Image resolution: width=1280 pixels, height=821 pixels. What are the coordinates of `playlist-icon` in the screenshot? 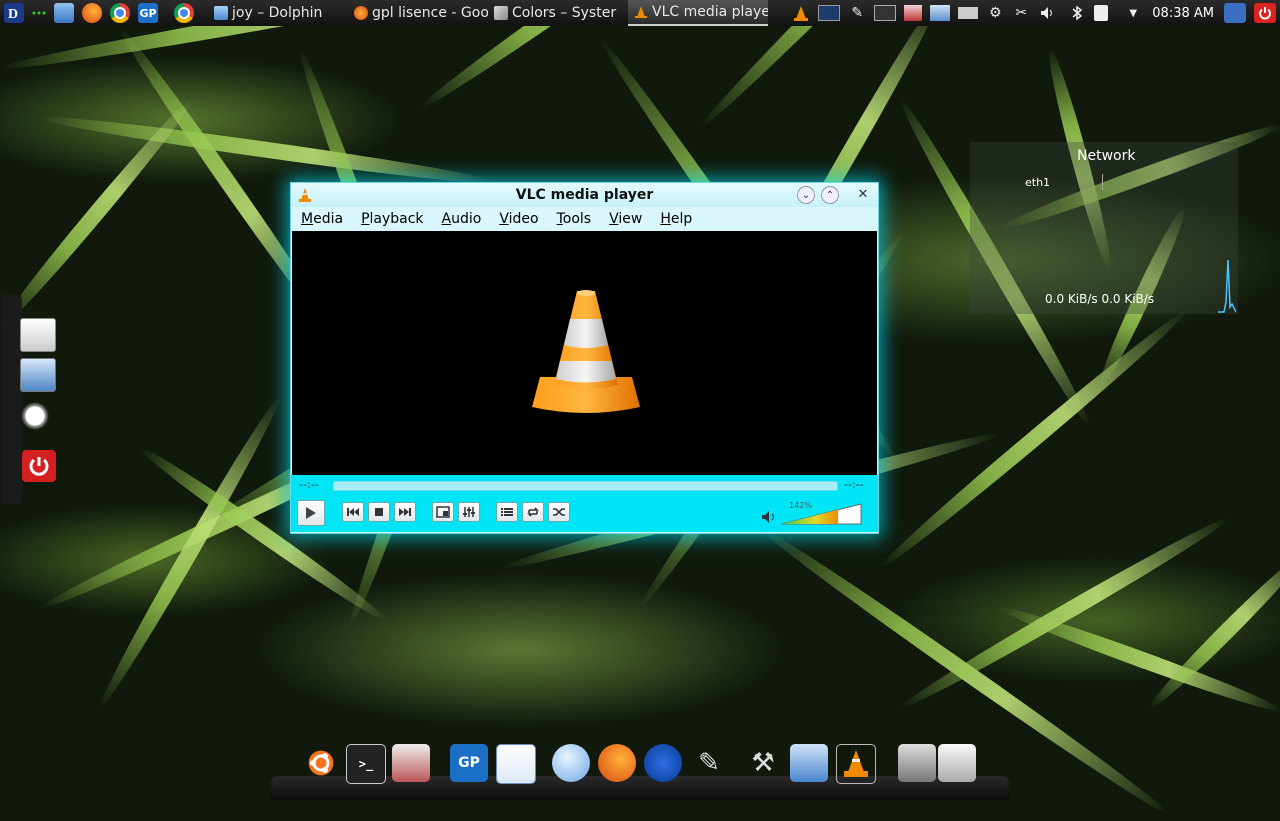 It's located at (507, 512).